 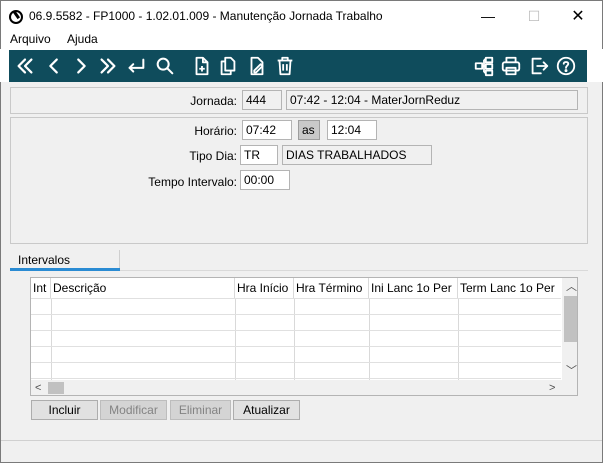 What do you see at coordinates (566, 66) in the screenshot?
I see `help-icon` at bounding box center [566, 66].